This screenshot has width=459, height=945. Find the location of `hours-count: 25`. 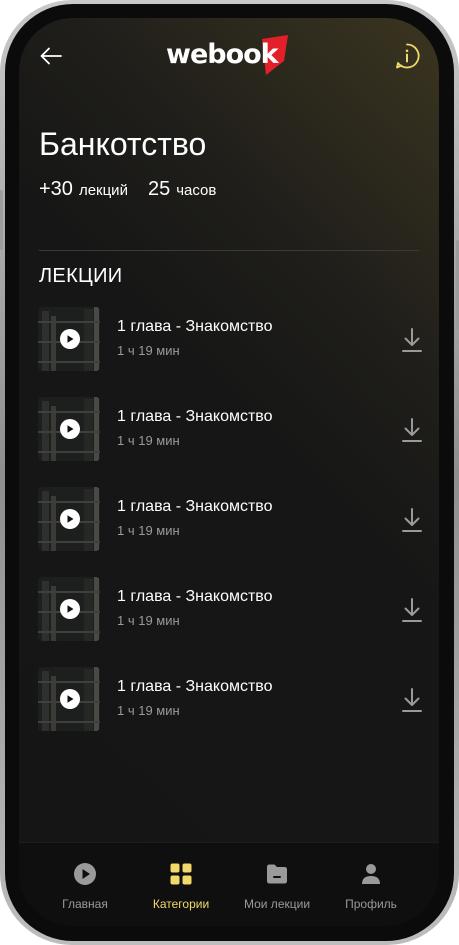

hours-count: 25 is located at coordinates (159, 189).